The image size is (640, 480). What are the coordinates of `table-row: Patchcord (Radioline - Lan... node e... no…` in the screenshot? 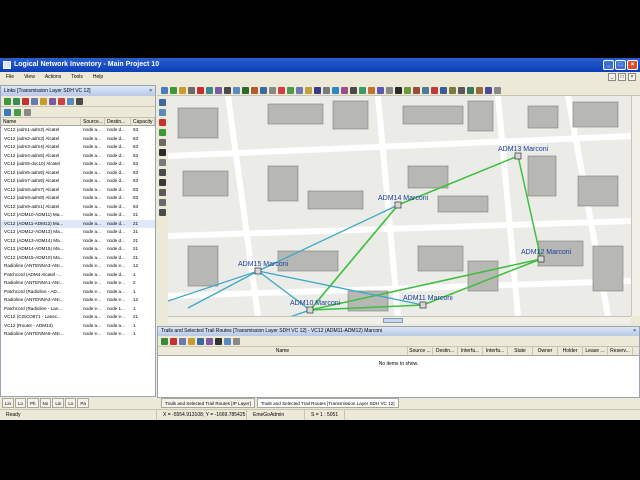 It's located at (78, 309).